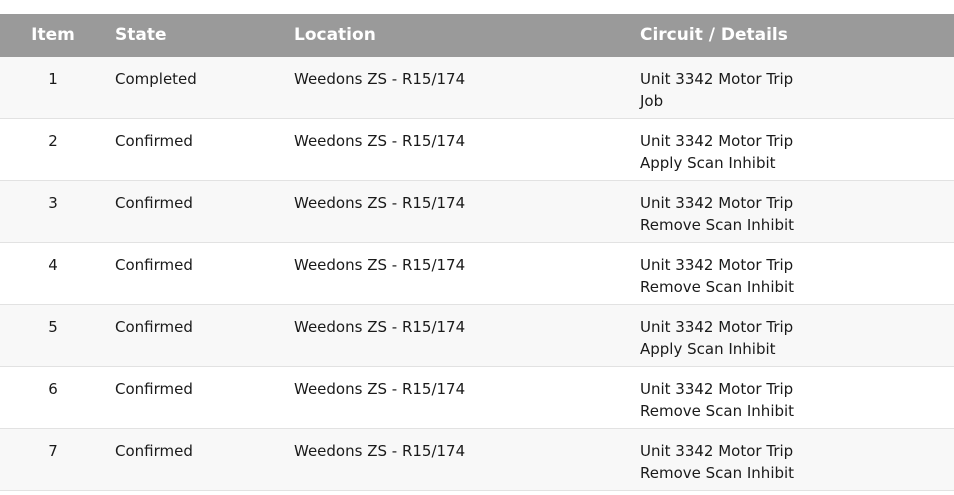 This screenshot has width=954, height=495. I want to click on state-cell: Completed, so click(156, 79).